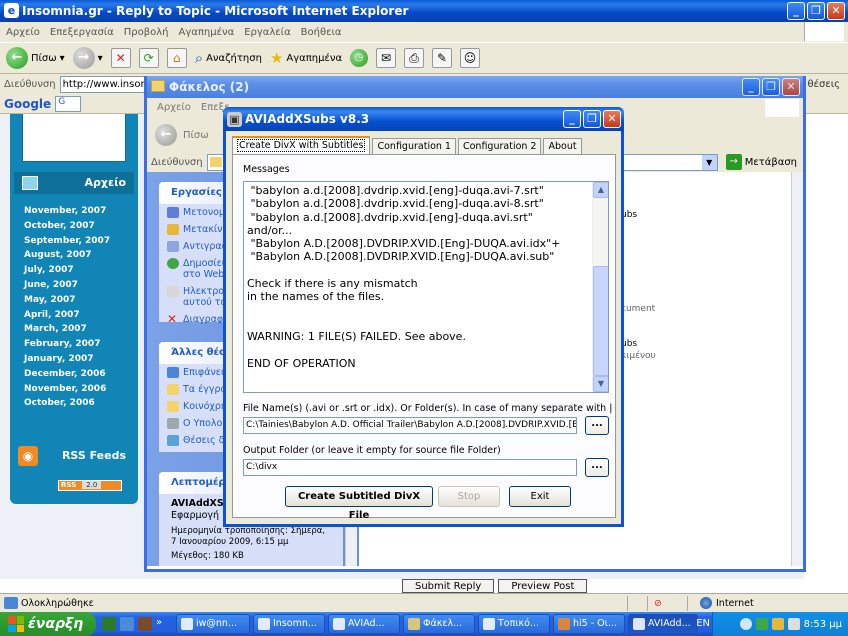  I want to click on start-button: έναρξη, so click(48, 624).